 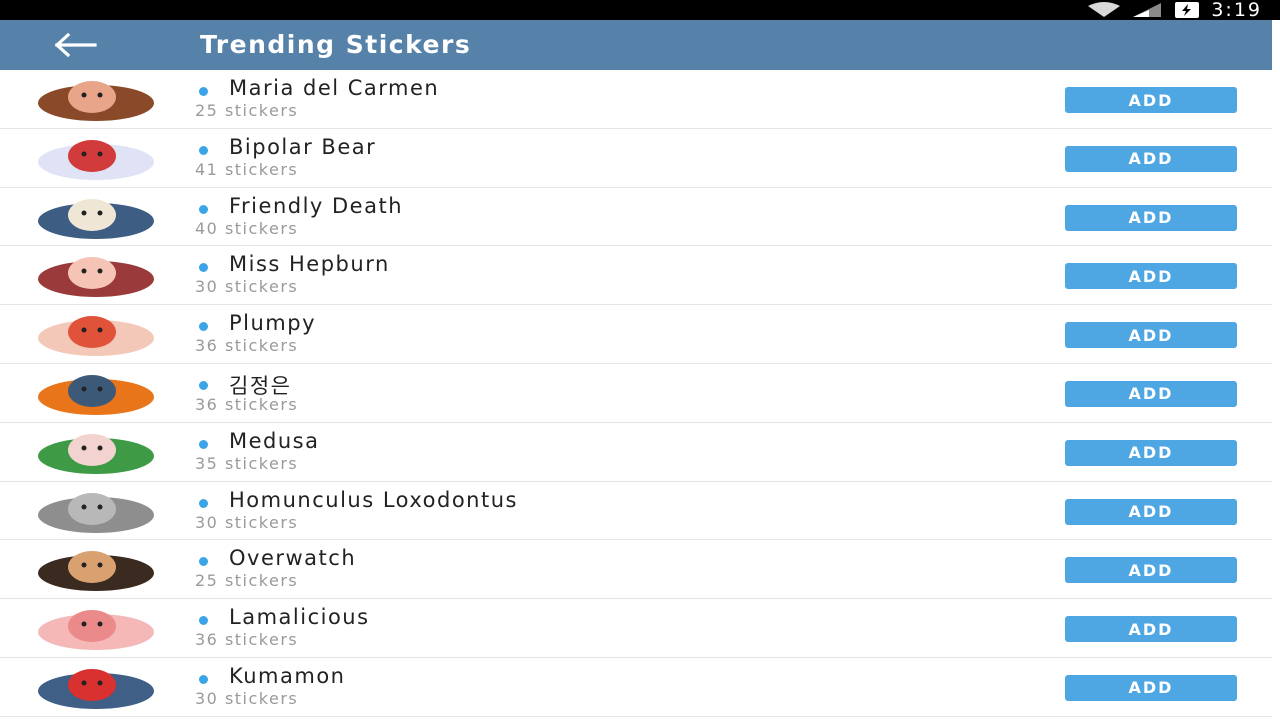 I want to click on arrow-left-icon, so click(x=75, y=45).